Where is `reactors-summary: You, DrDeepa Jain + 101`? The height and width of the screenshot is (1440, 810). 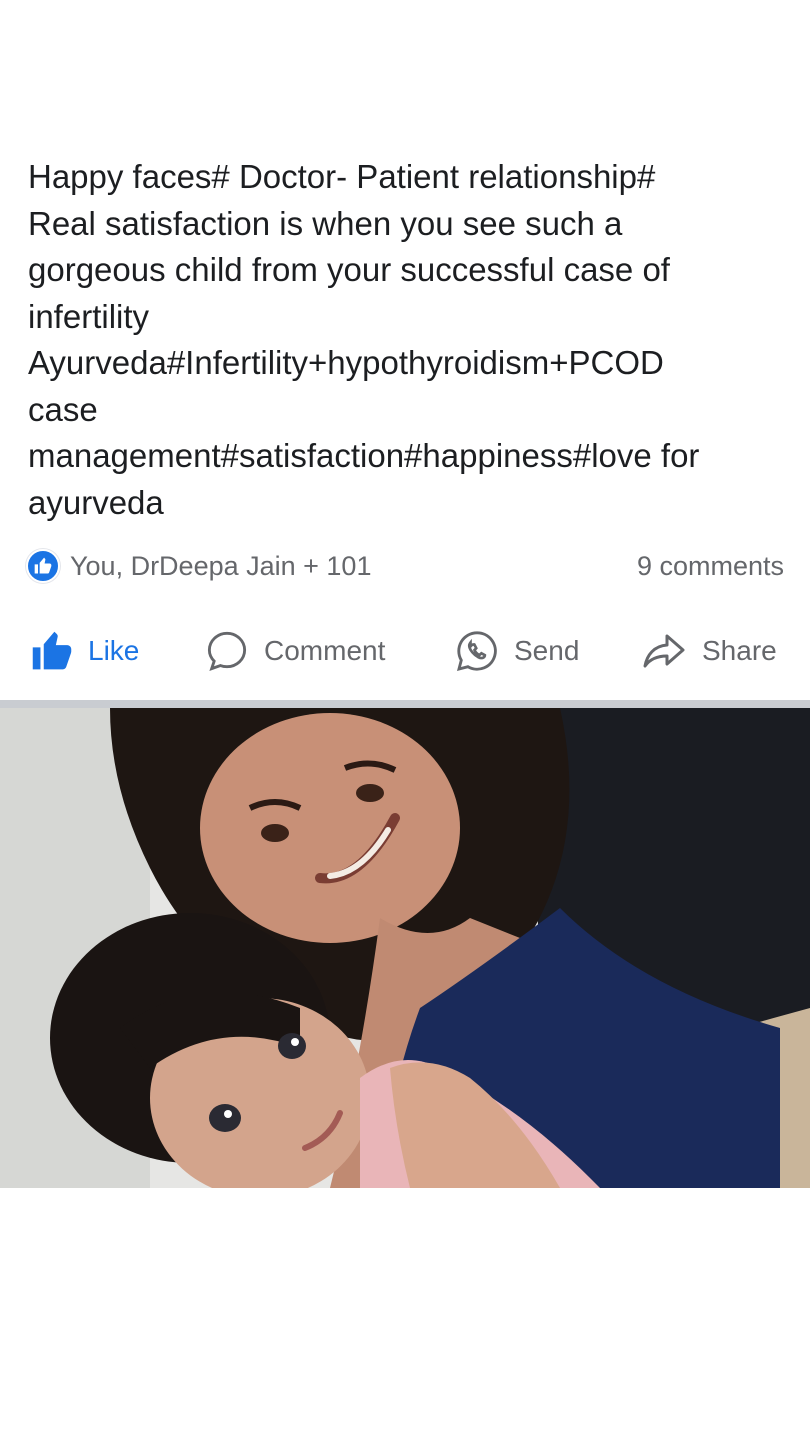 reactors-summary: You, DrDeepa Jain + 101 is located at coordinates (198, 566).